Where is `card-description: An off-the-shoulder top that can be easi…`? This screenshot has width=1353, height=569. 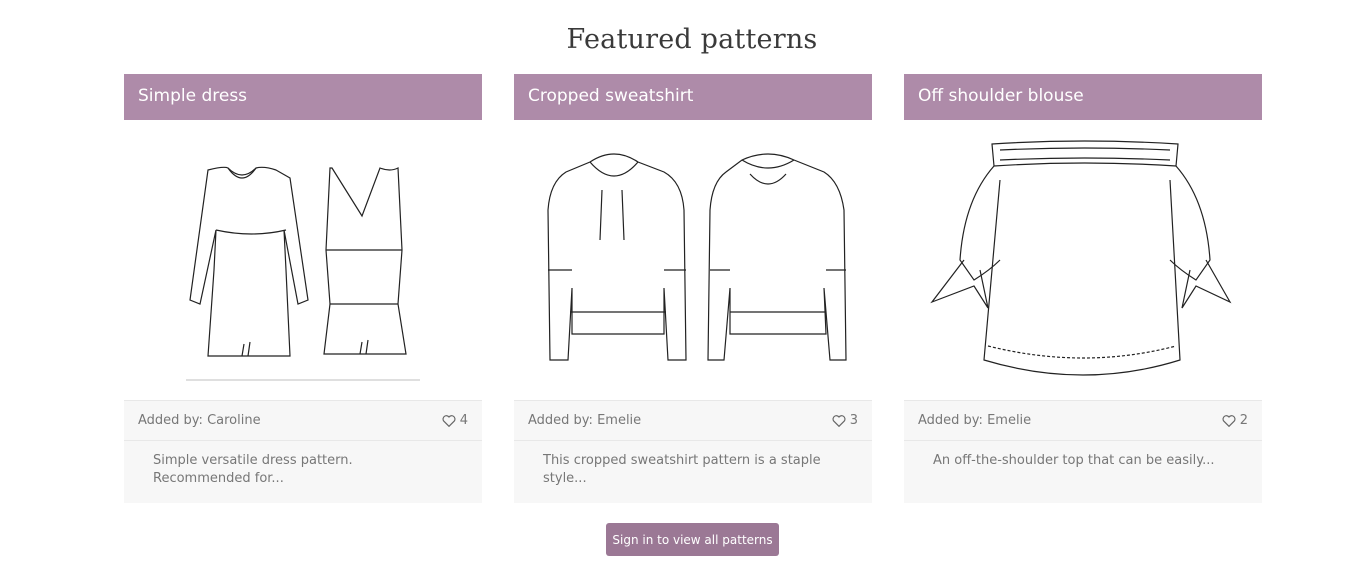
card-description: An off-the-shoulder top that can be easi… is located at coordinates (1074, 460).